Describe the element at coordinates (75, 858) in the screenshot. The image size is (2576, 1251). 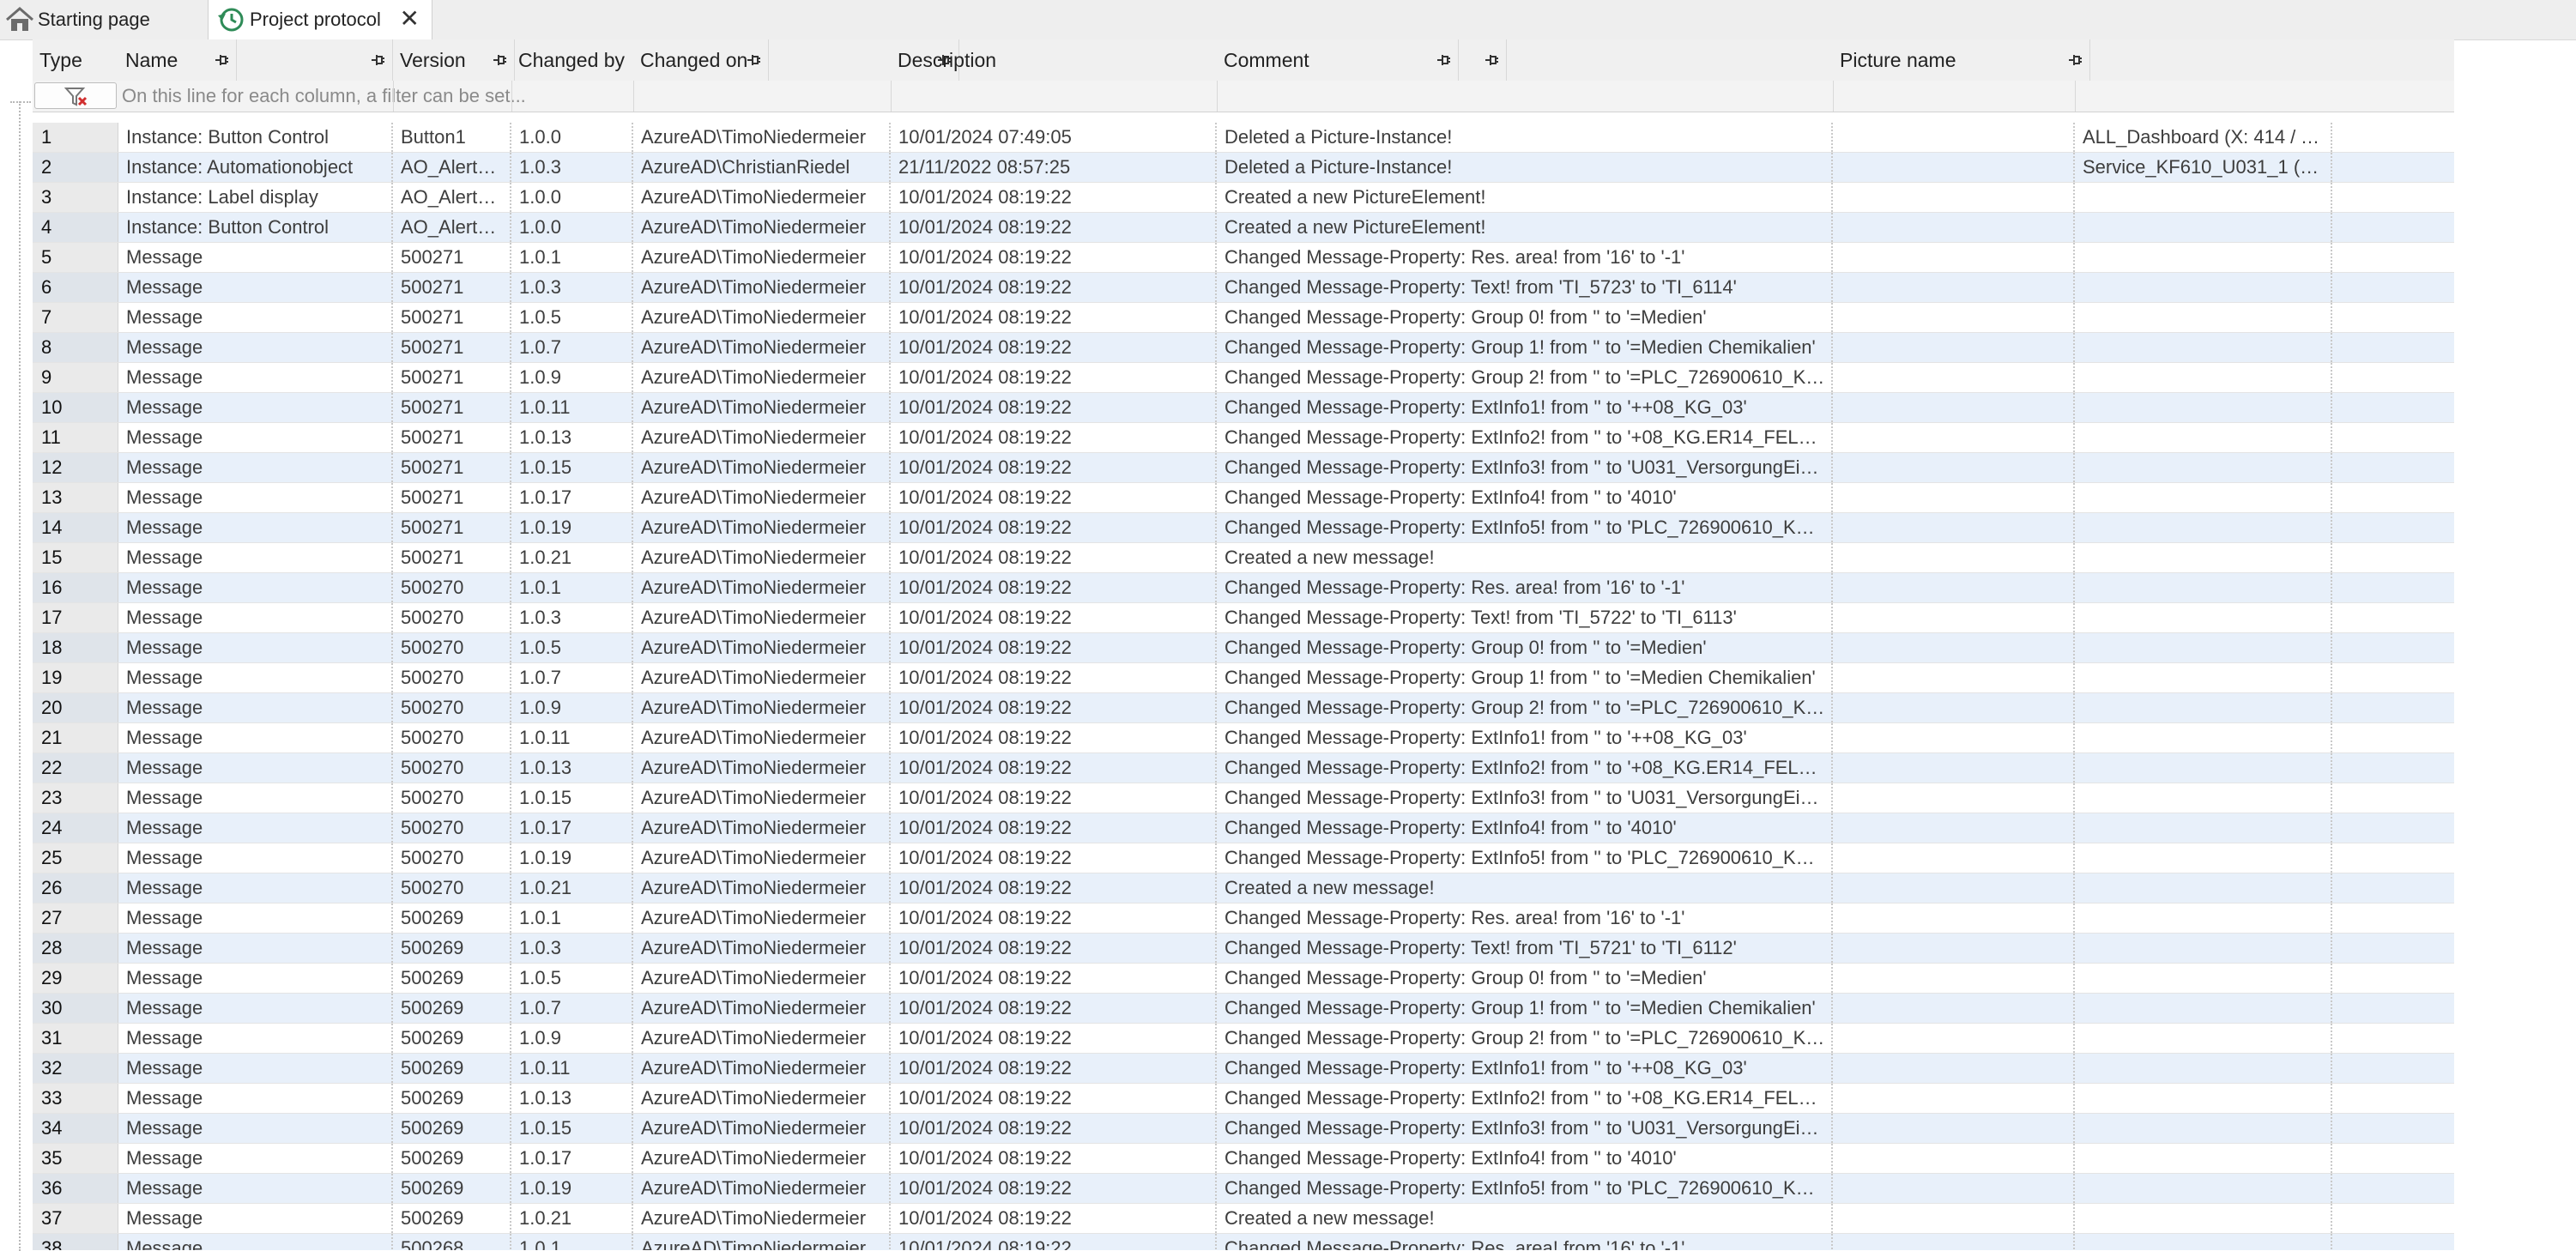
I see `row-number: 25` at that location.